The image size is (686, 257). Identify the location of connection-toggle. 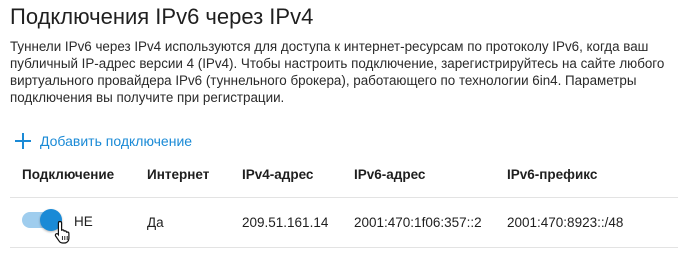
(42, 220).